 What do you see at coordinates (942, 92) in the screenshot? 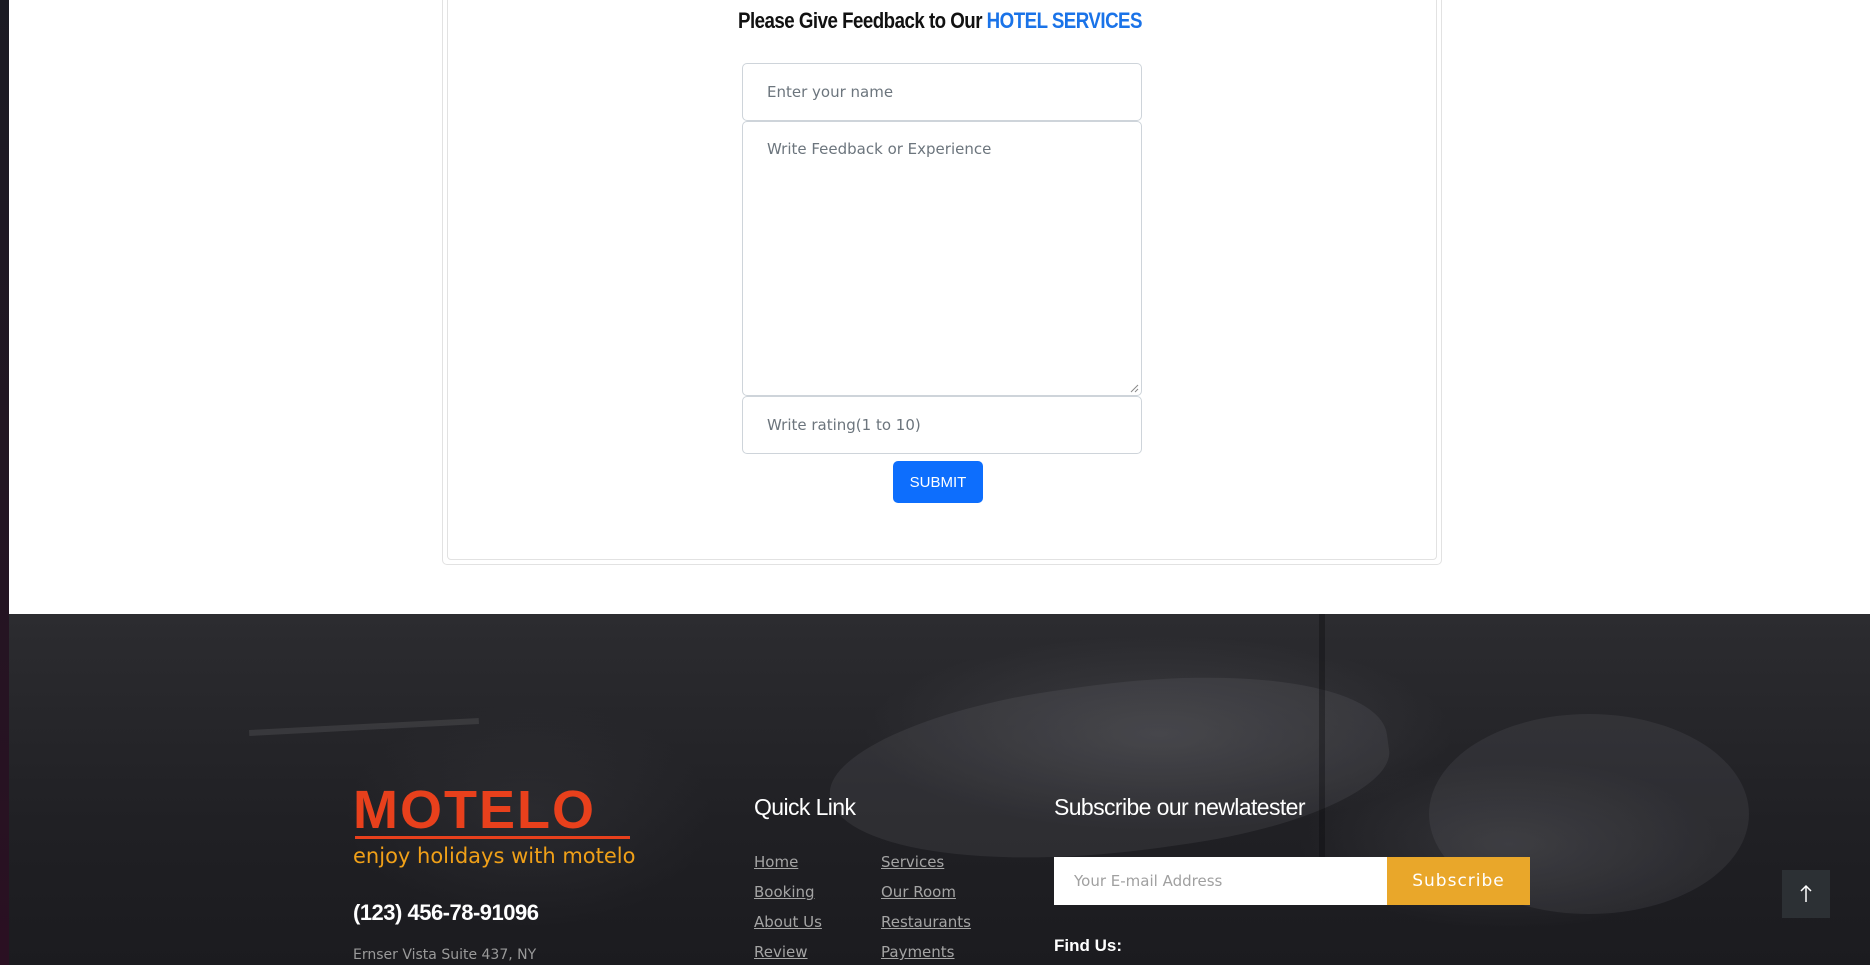
I see `name-input: Enter your name` at bounding box center [942, 92].